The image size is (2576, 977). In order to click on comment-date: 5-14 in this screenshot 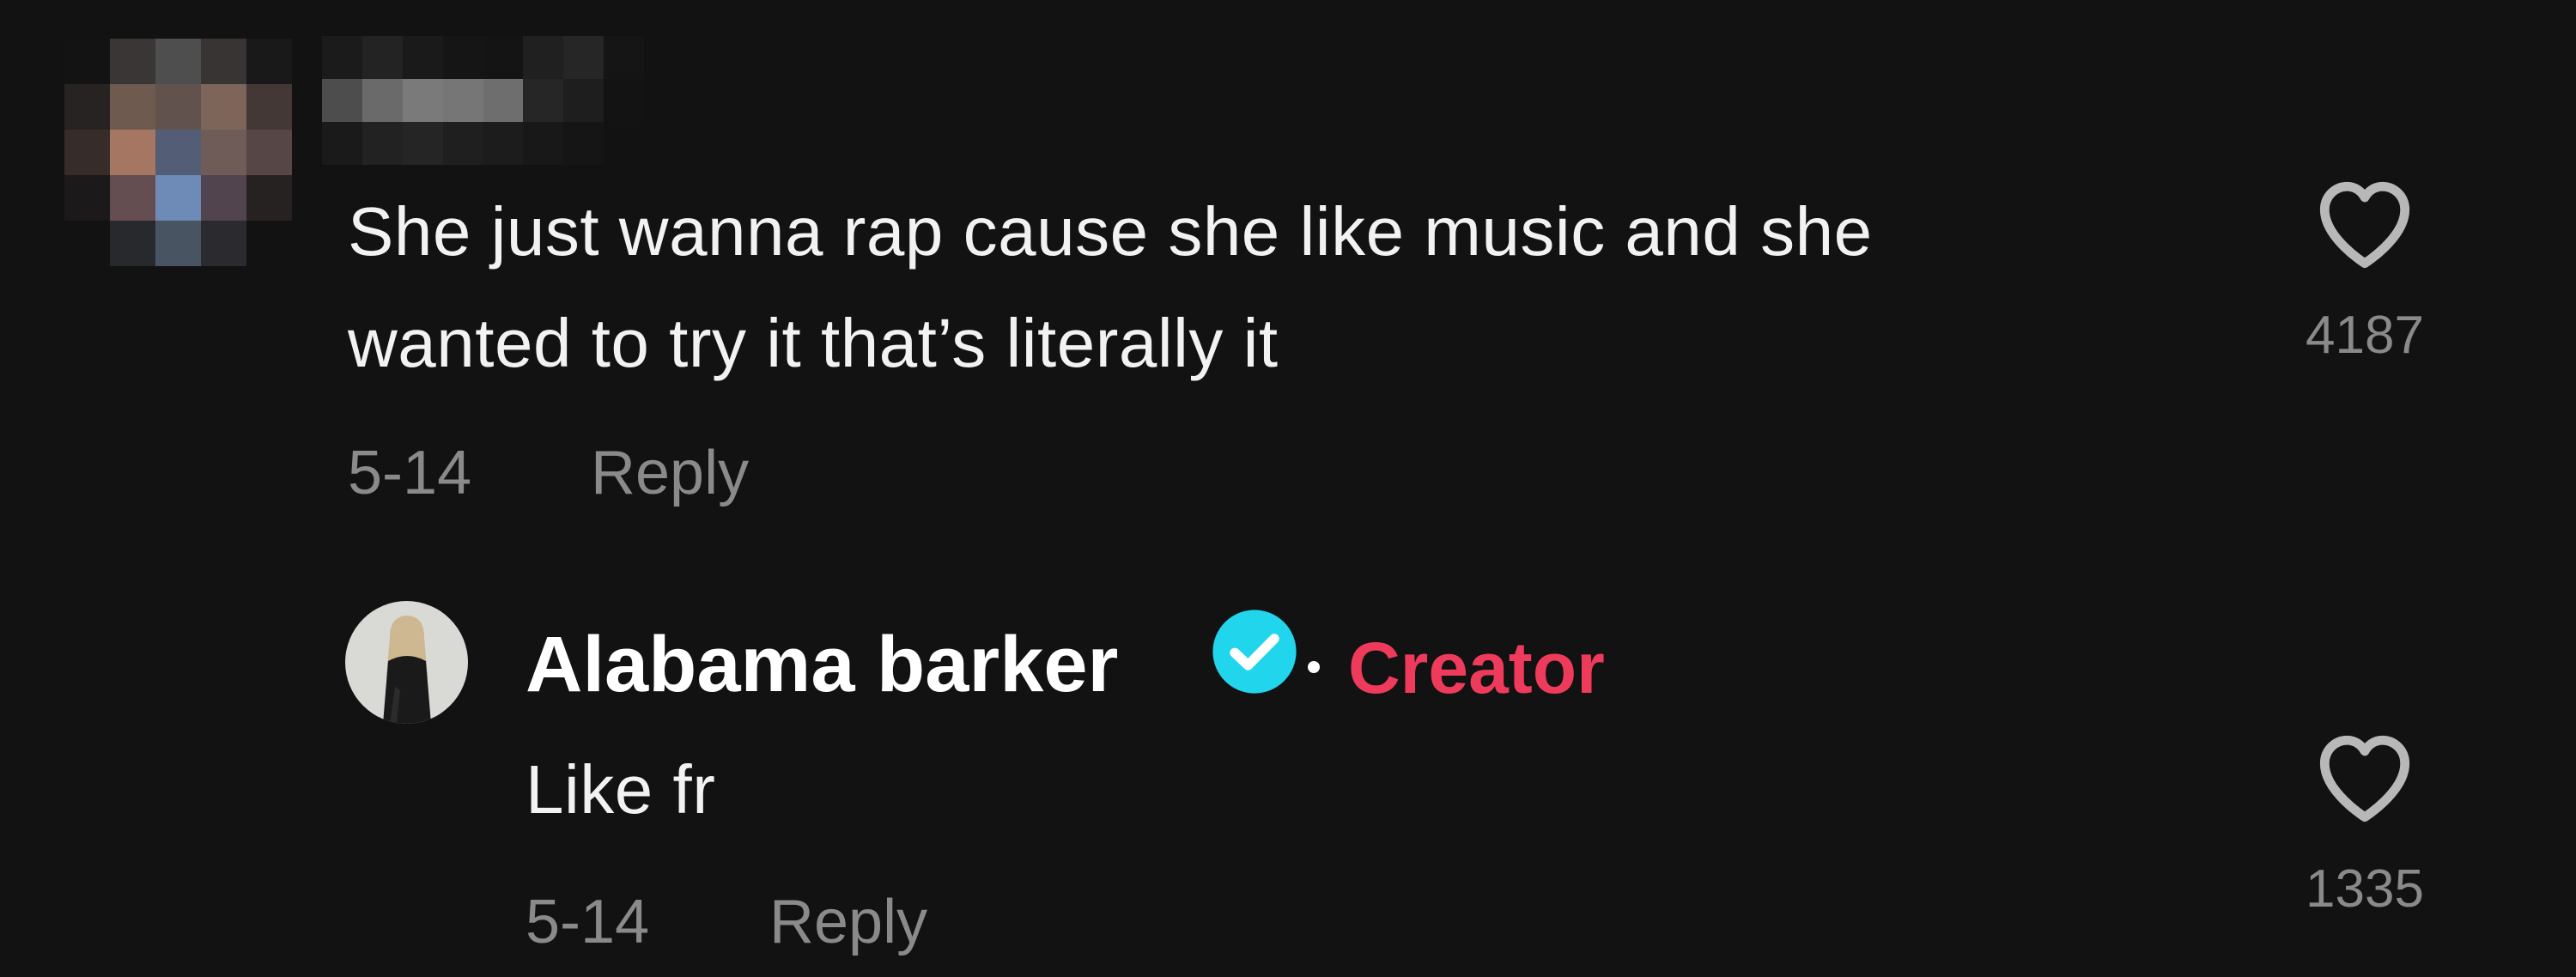, I will do `click(410, 473)`.